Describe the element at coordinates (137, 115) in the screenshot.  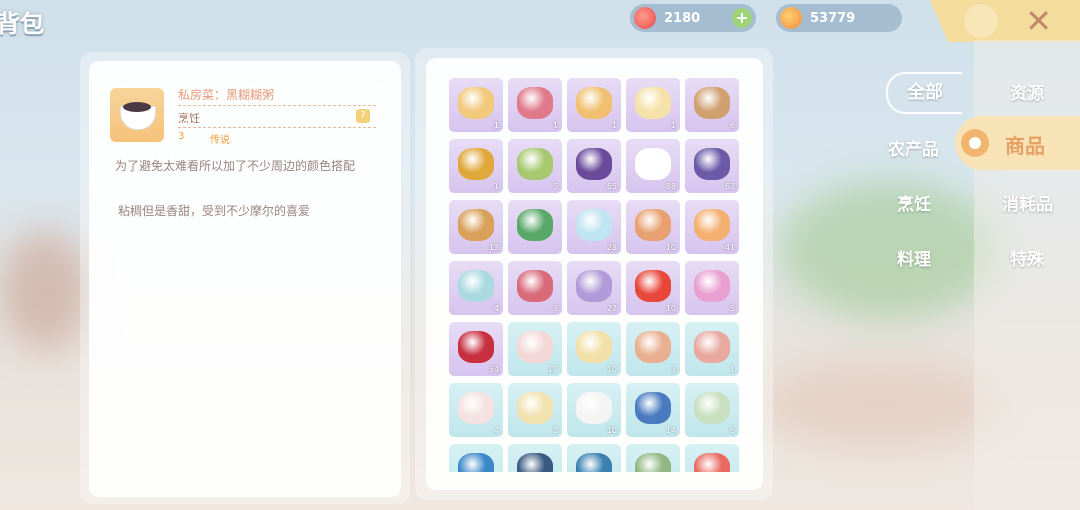
I see `item-detail-icon` at that location.